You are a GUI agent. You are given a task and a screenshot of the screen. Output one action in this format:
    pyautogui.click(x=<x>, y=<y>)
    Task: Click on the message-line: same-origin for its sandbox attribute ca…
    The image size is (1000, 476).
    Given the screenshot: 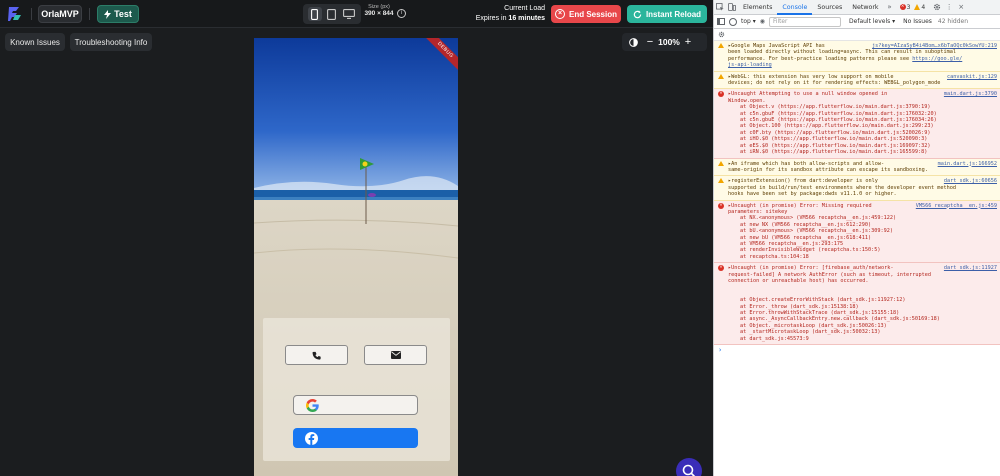 What is the action you would take?
    pyautogui.click(x=862, y=170)
    